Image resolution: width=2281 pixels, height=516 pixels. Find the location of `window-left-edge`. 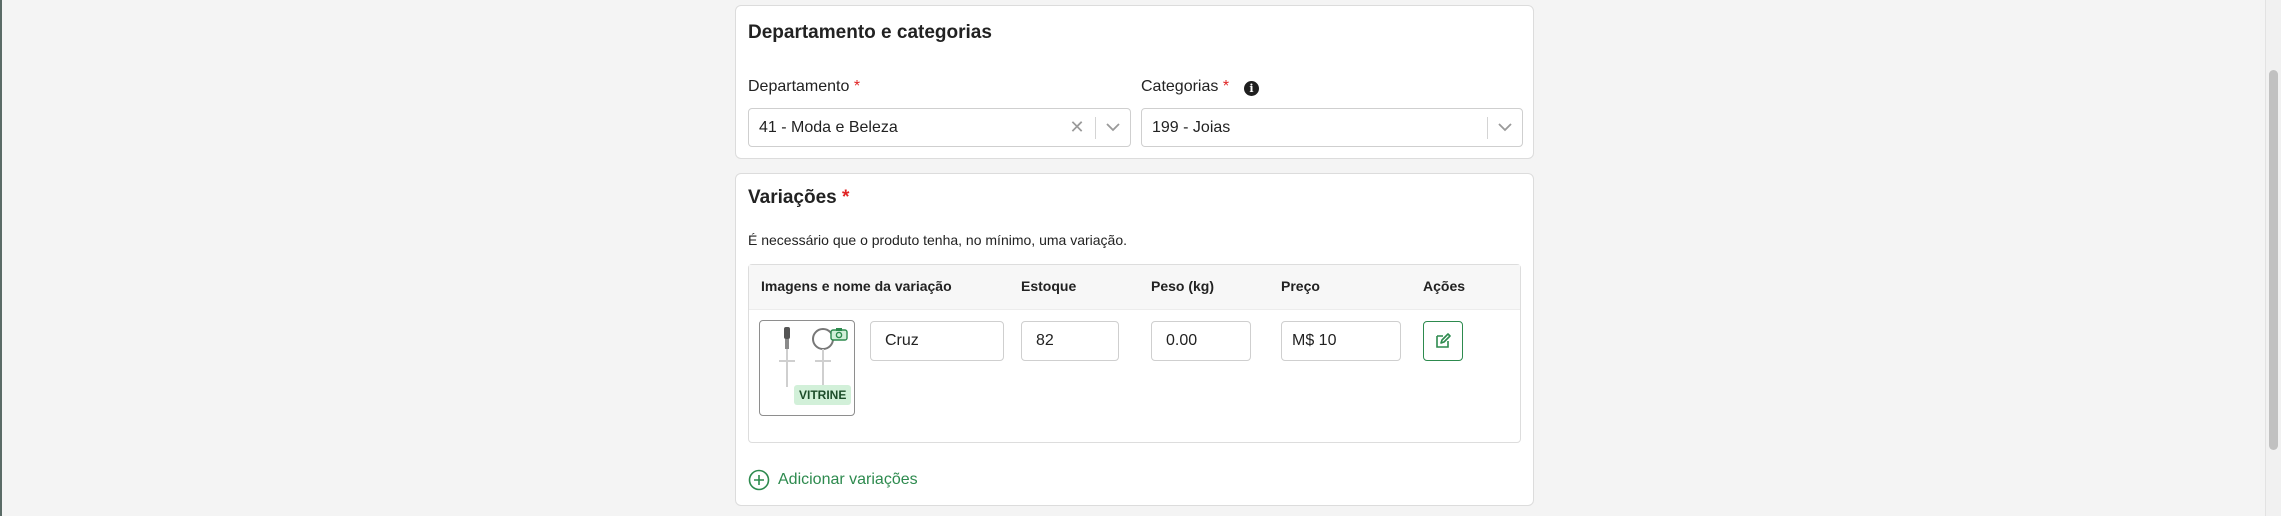

window-left-edge is located at coordinates (1, 258).